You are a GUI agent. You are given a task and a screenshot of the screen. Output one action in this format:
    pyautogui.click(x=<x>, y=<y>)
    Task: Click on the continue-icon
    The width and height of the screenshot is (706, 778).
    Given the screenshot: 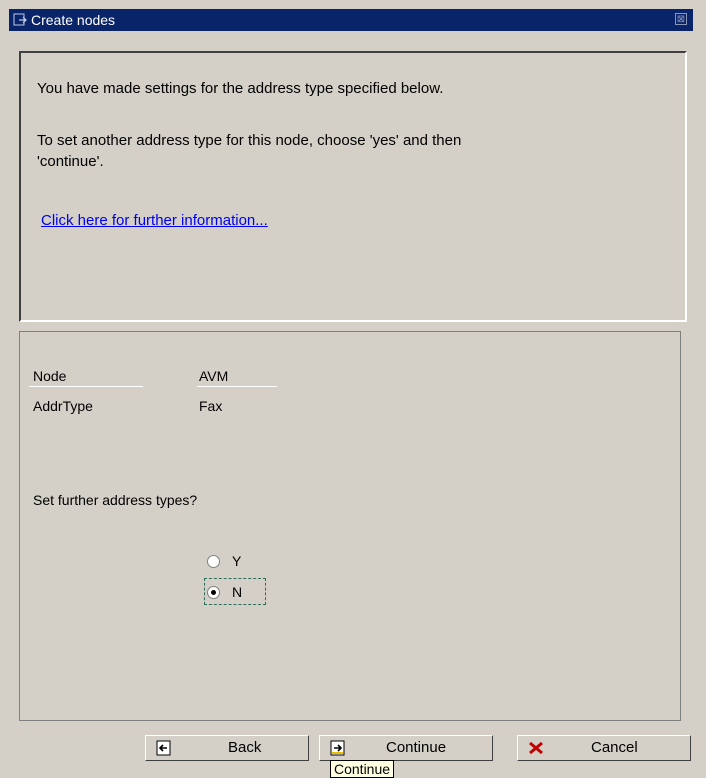 What is the action you would take?
    pyautogui.click(x=338, y=748)
    